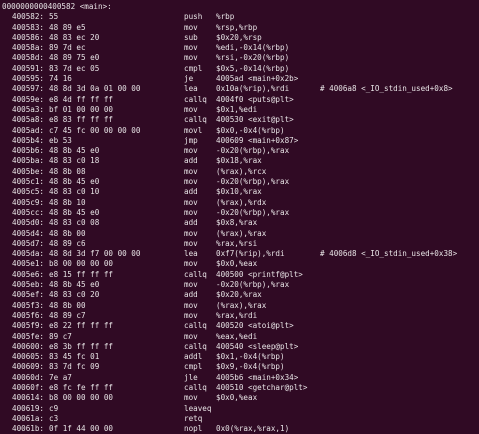 This screenshot has width=479, height=434. I want to click on disassembly-line: 4005cc: 48 8b 45 e0 mov -0x20(%rbp),%rax, so click(240, 213).